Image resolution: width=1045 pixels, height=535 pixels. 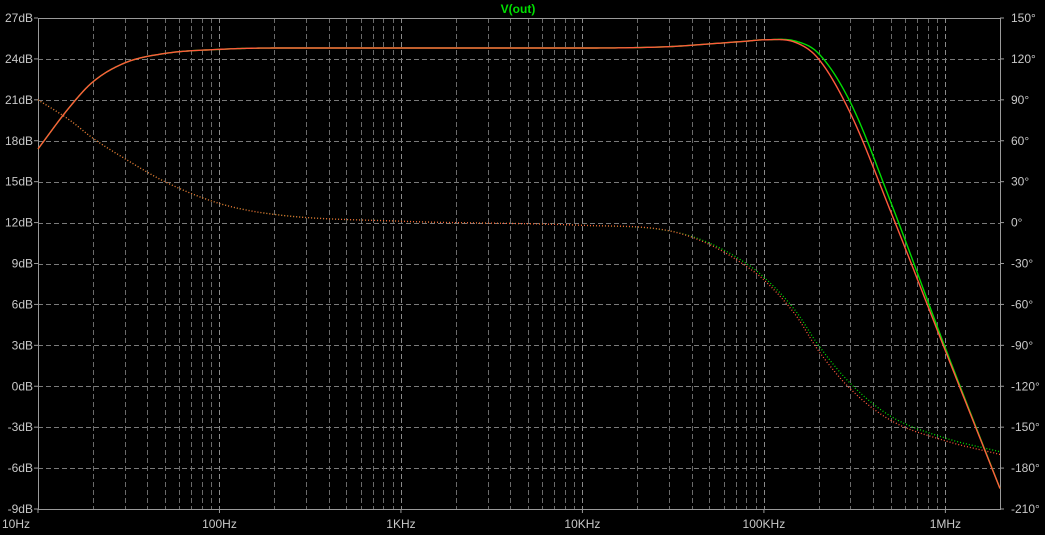 I want to click on y-left-tick-label: 24dB, so click(x=19, y=59).